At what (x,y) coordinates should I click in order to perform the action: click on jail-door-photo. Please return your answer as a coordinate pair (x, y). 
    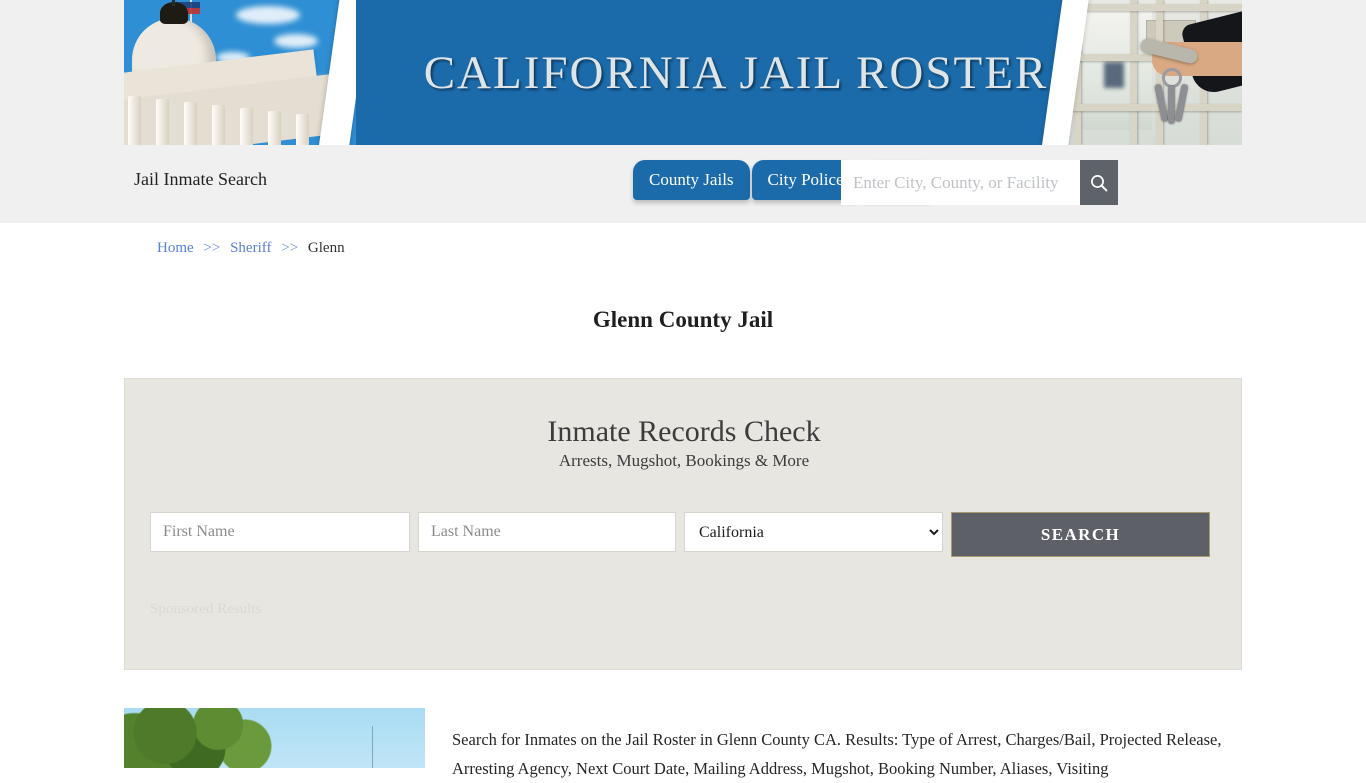
    Looking at the image, I should click on (1155, 72).